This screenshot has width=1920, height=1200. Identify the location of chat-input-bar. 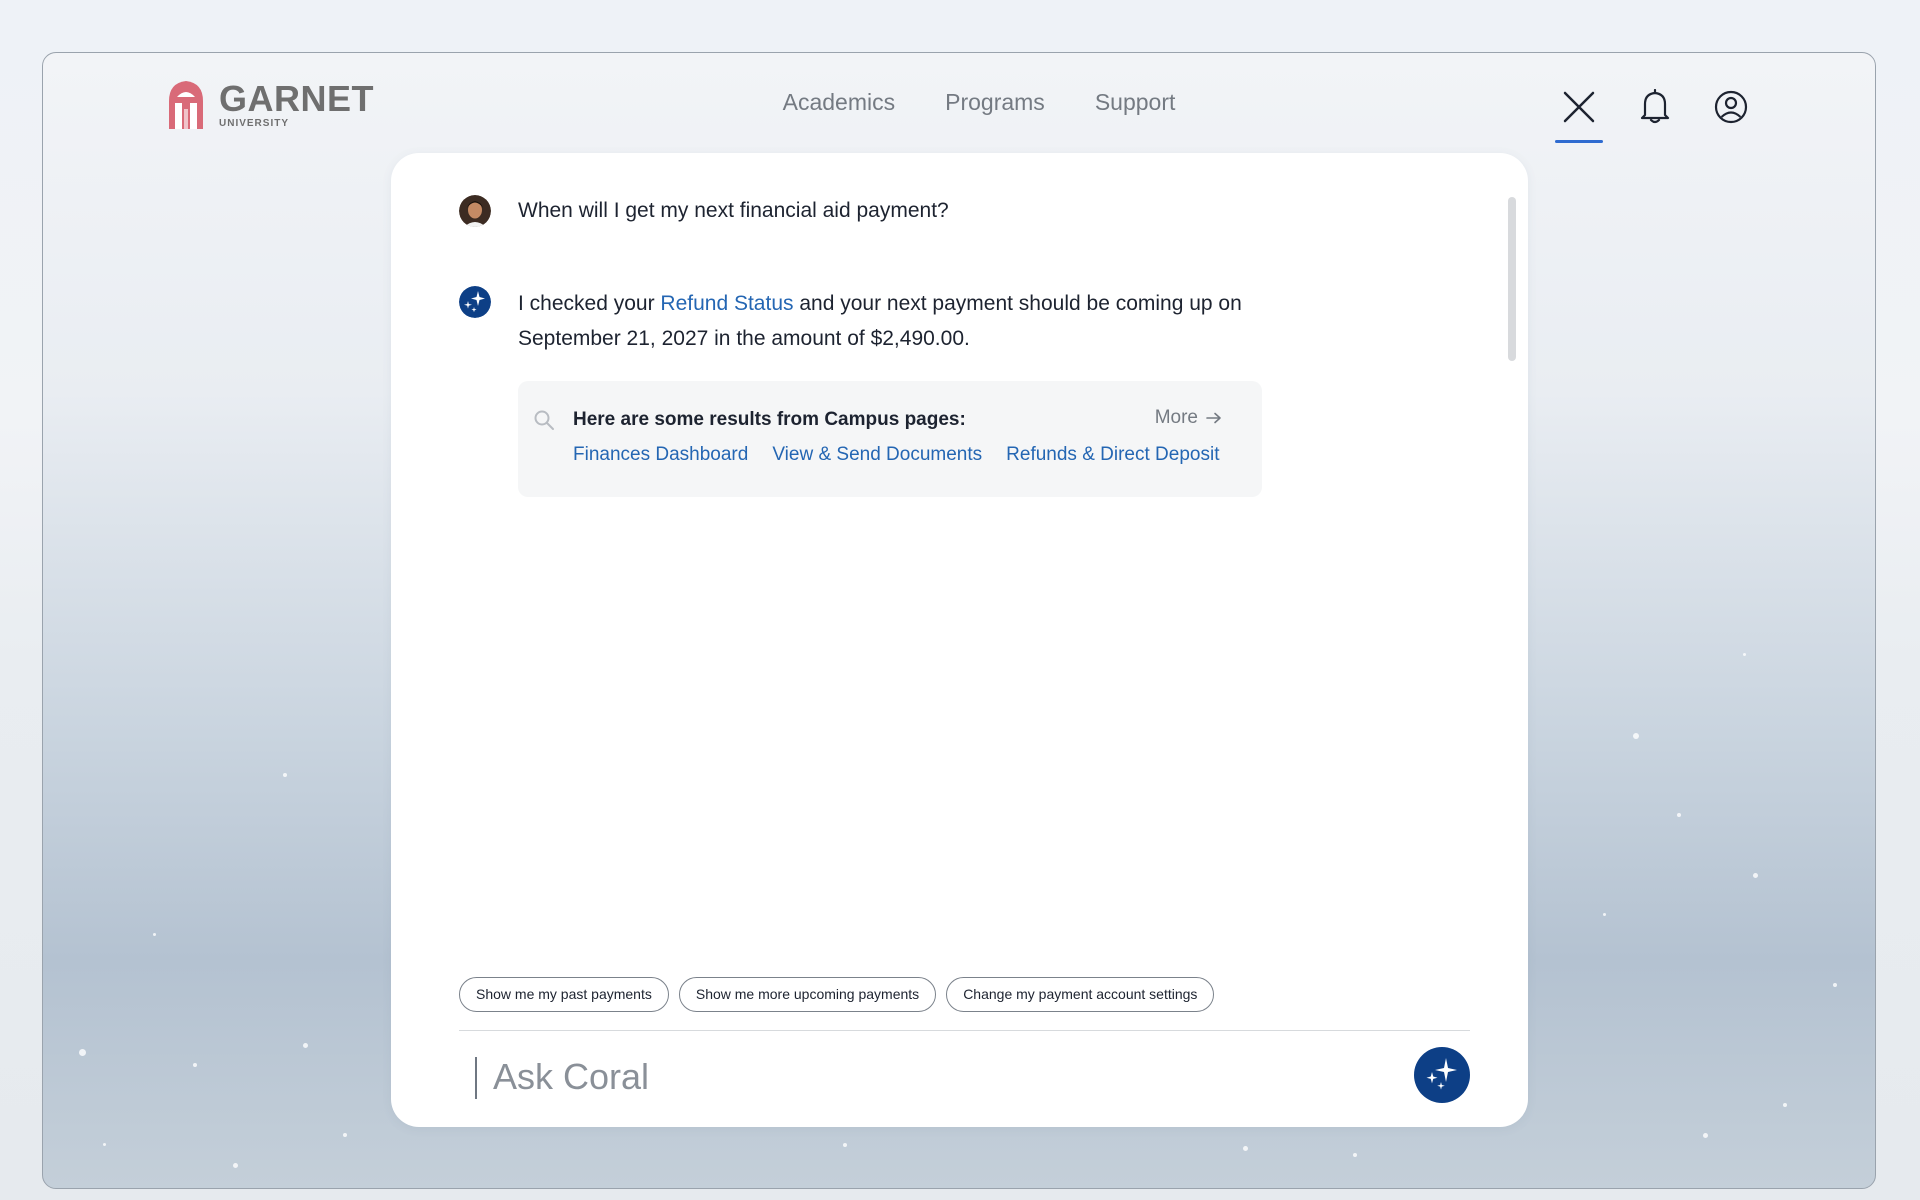
(964, 1077).